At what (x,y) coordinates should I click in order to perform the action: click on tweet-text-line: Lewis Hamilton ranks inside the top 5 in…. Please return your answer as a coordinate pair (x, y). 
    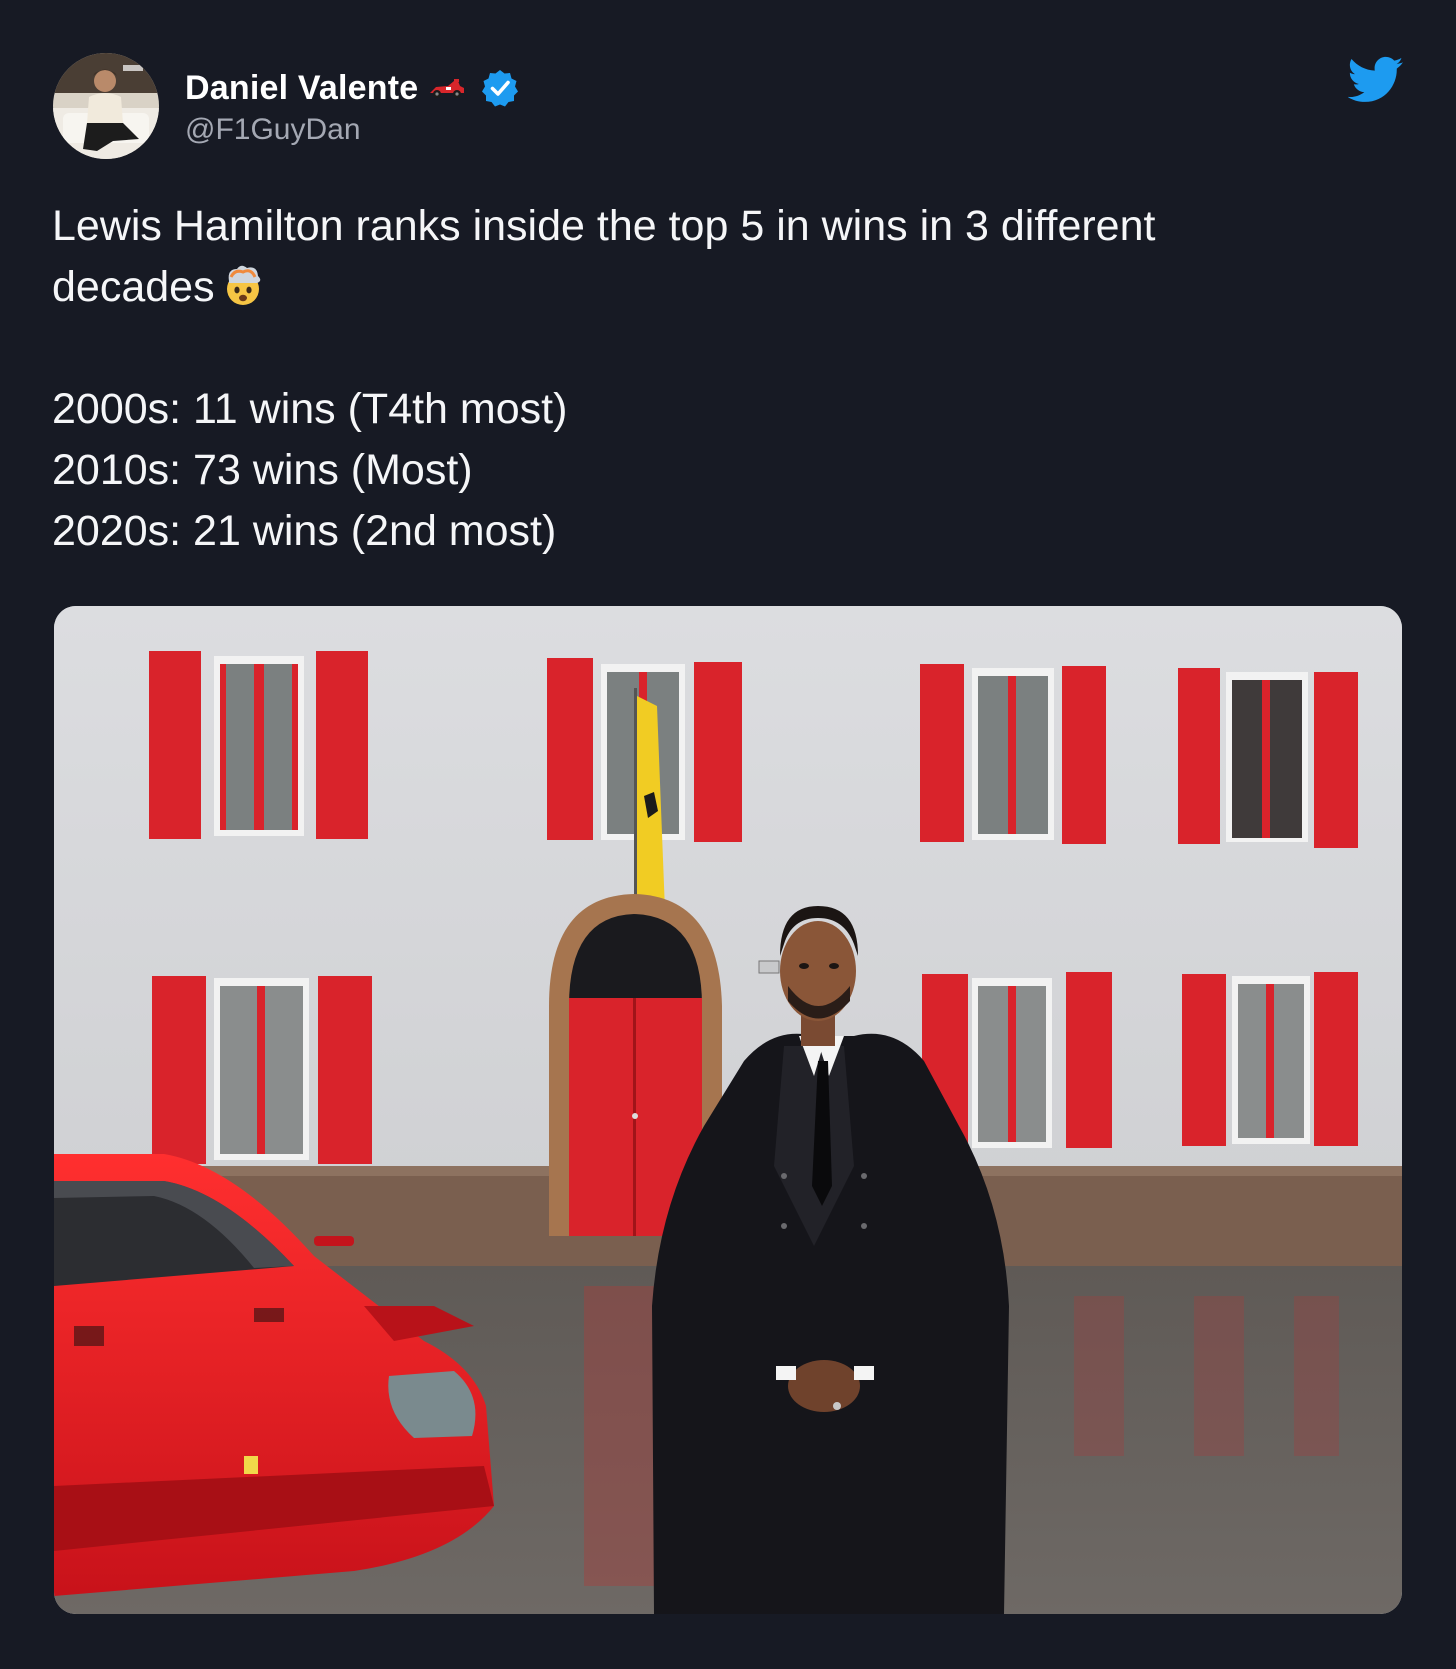
    Looking at the image, I should click on (604, 226).